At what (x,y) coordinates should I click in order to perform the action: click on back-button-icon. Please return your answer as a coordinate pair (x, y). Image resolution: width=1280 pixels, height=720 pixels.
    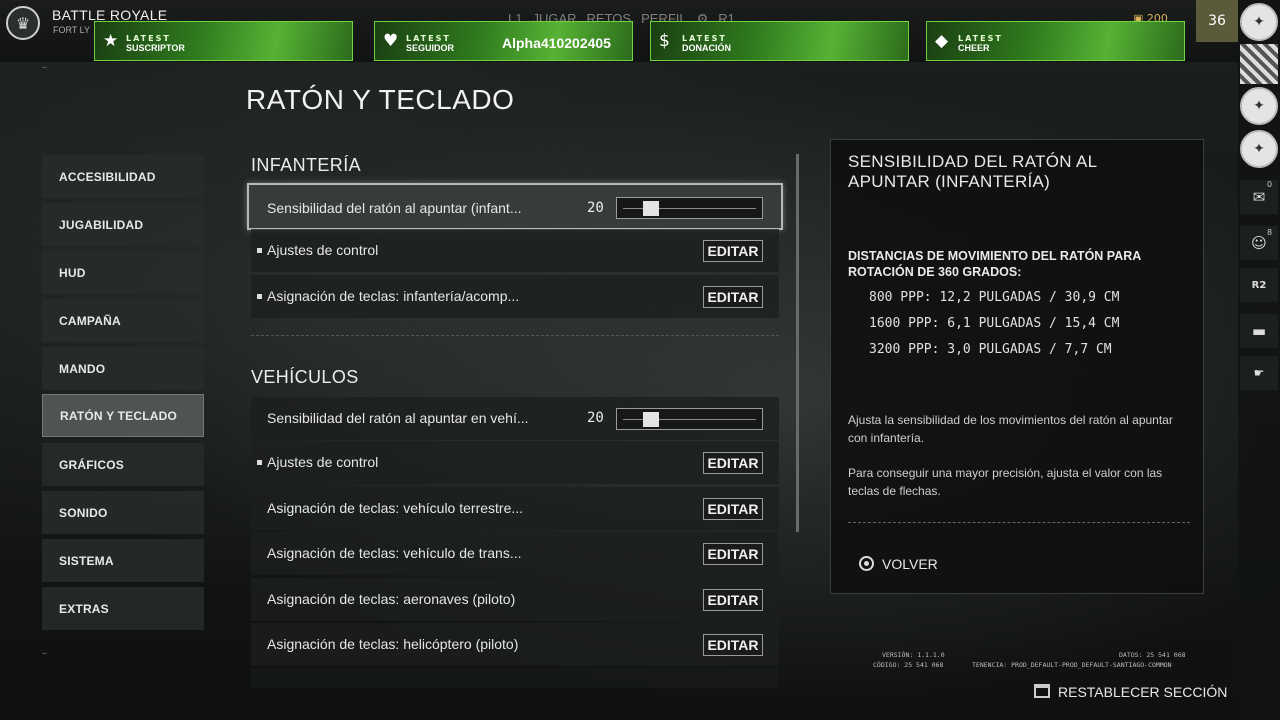
    Looking at the image, I should click on (866, 563).